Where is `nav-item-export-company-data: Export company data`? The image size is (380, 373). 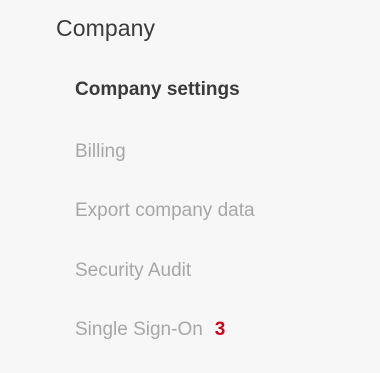 nav-item-export-company-data: Export company data is located at coordinates (165, 211).